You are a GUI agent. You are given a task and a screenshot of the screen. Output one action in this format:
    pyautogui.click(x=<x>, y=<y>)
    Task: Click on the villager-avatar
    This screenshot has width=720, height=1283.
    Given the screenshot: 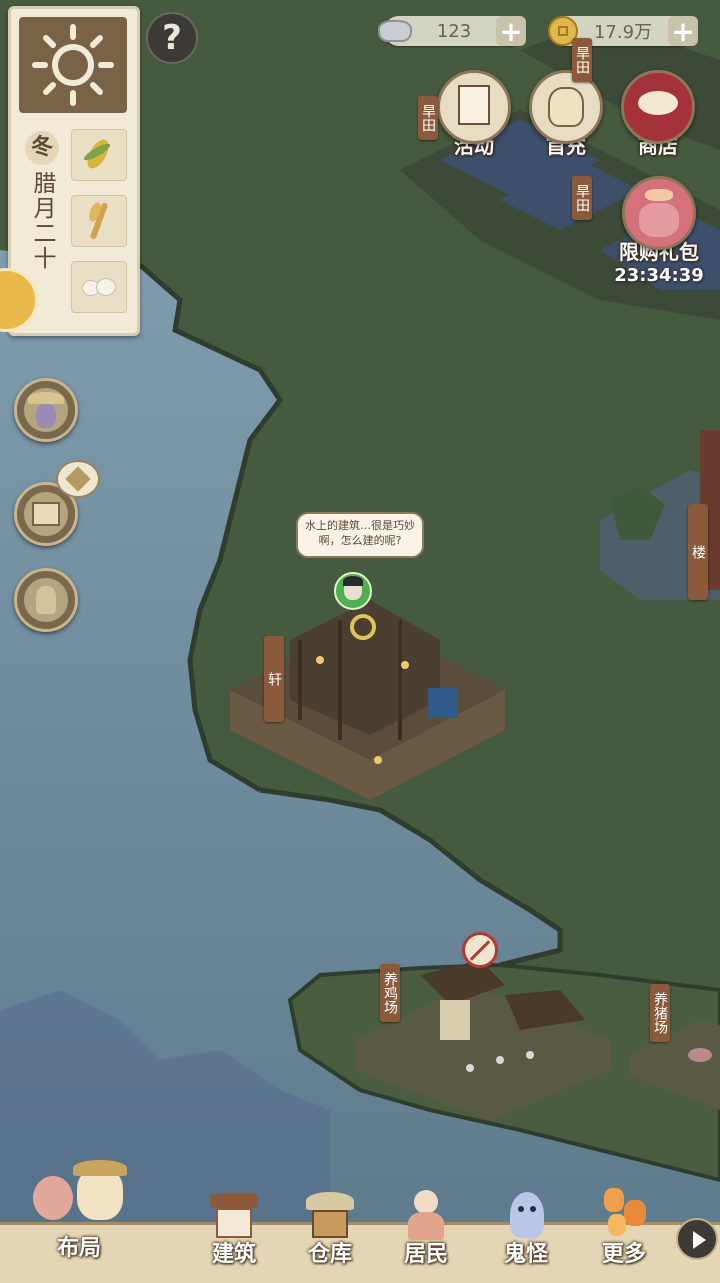 What is the action you would take?
    pyautogui.click(x=353, y=591)
    